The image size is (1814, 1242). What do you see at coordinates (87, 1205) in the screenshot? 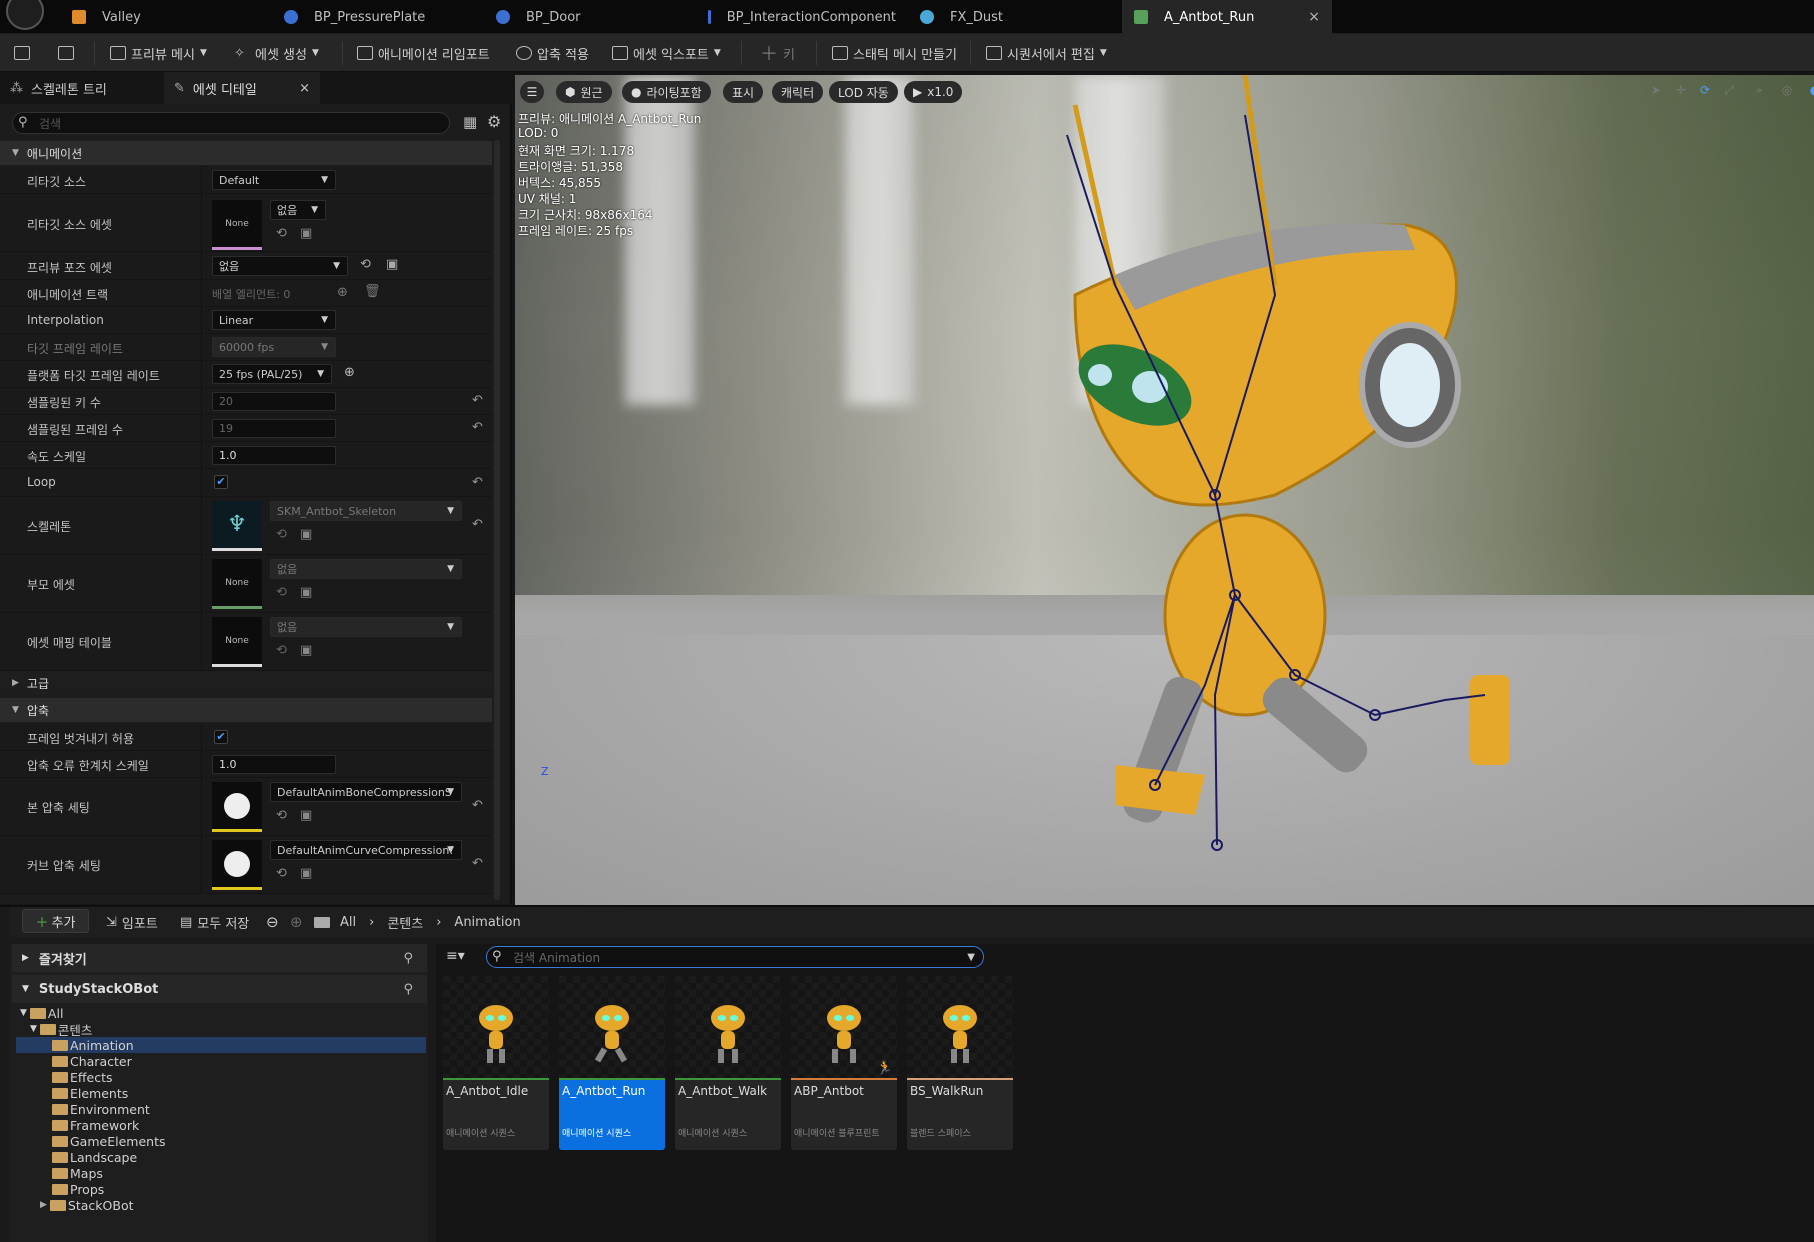
I see `tree-item-stackobot: ▶ StackOBot` at bounding box center [87, 1205].